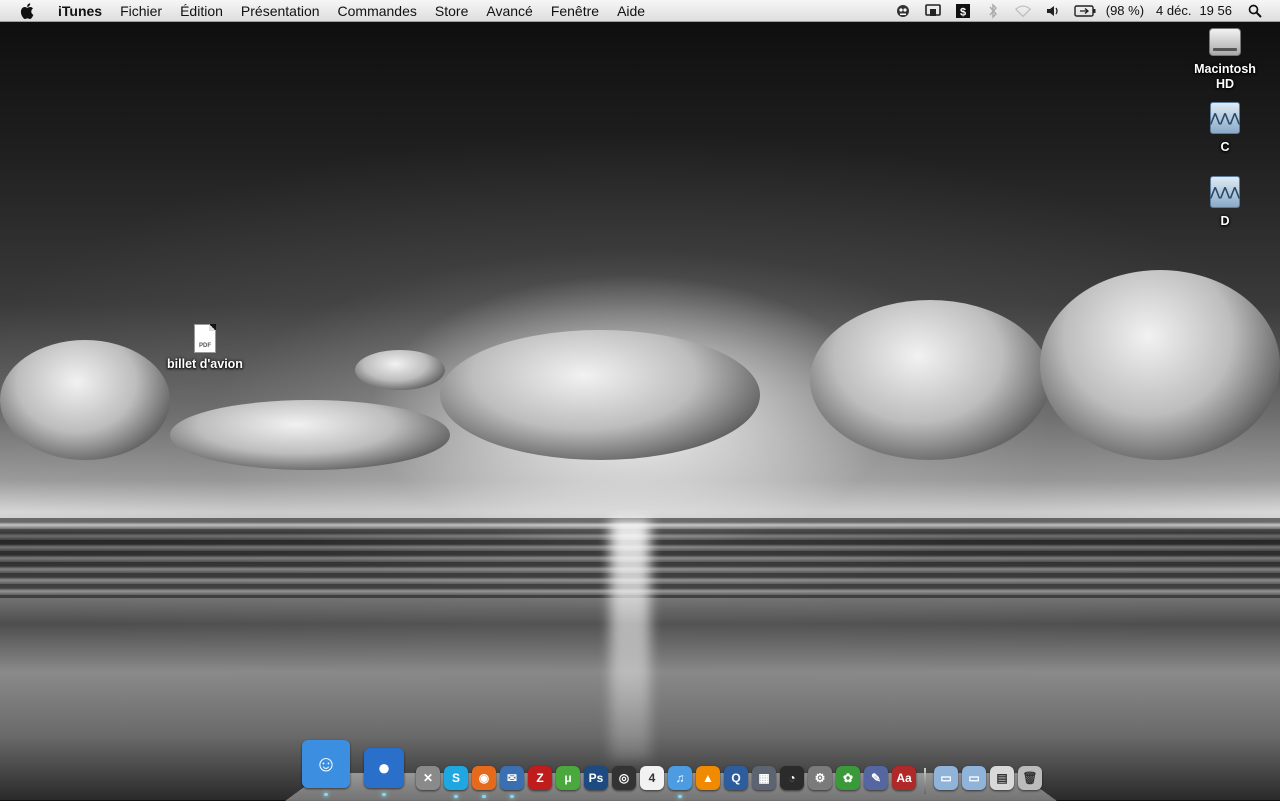  Describe the element at coordinates (1215, 10) in the screenshot. I see `clock-time: 19 56` at that location.